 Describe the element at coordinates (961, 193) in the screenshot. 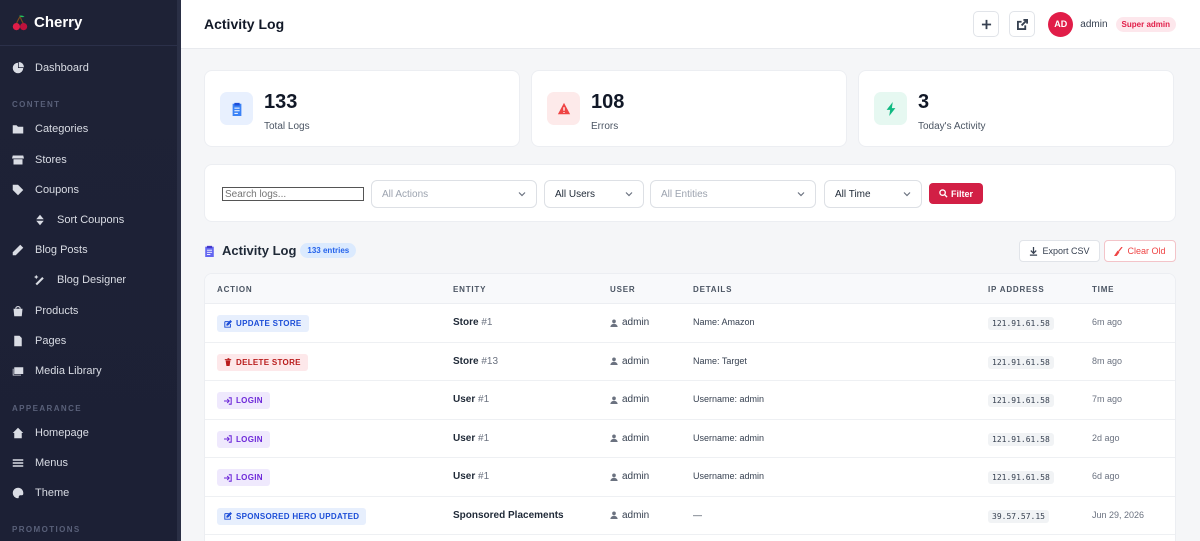

I see `filter-button-label: Filter` at that location.